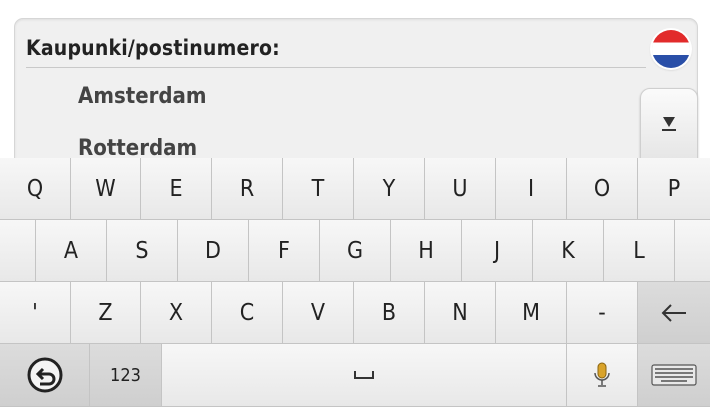 The height and width of the screenshot is (407, 710). I want to click on key-r: R, so click(247, 189).